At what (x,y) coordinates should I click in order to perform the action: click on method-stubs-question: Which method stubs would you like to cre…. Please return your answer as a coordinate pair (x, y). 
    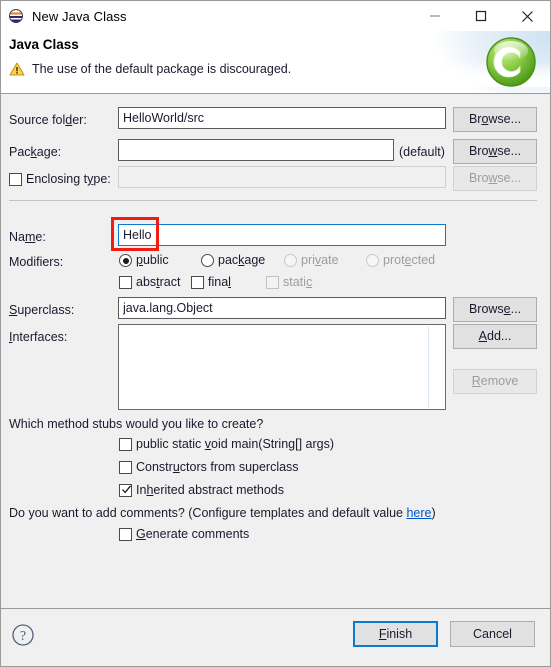
    Looking at the image, I should click on (136, 424).